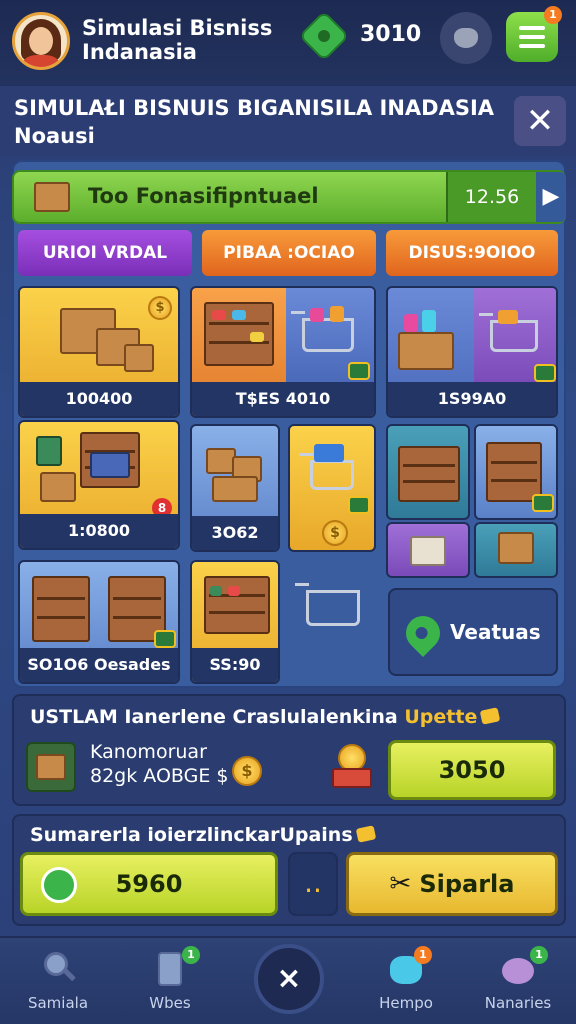  Describe the element at coordinates (99, 665) in the screenshot. I see `card-price: SO1O6 Oesades` at that location.